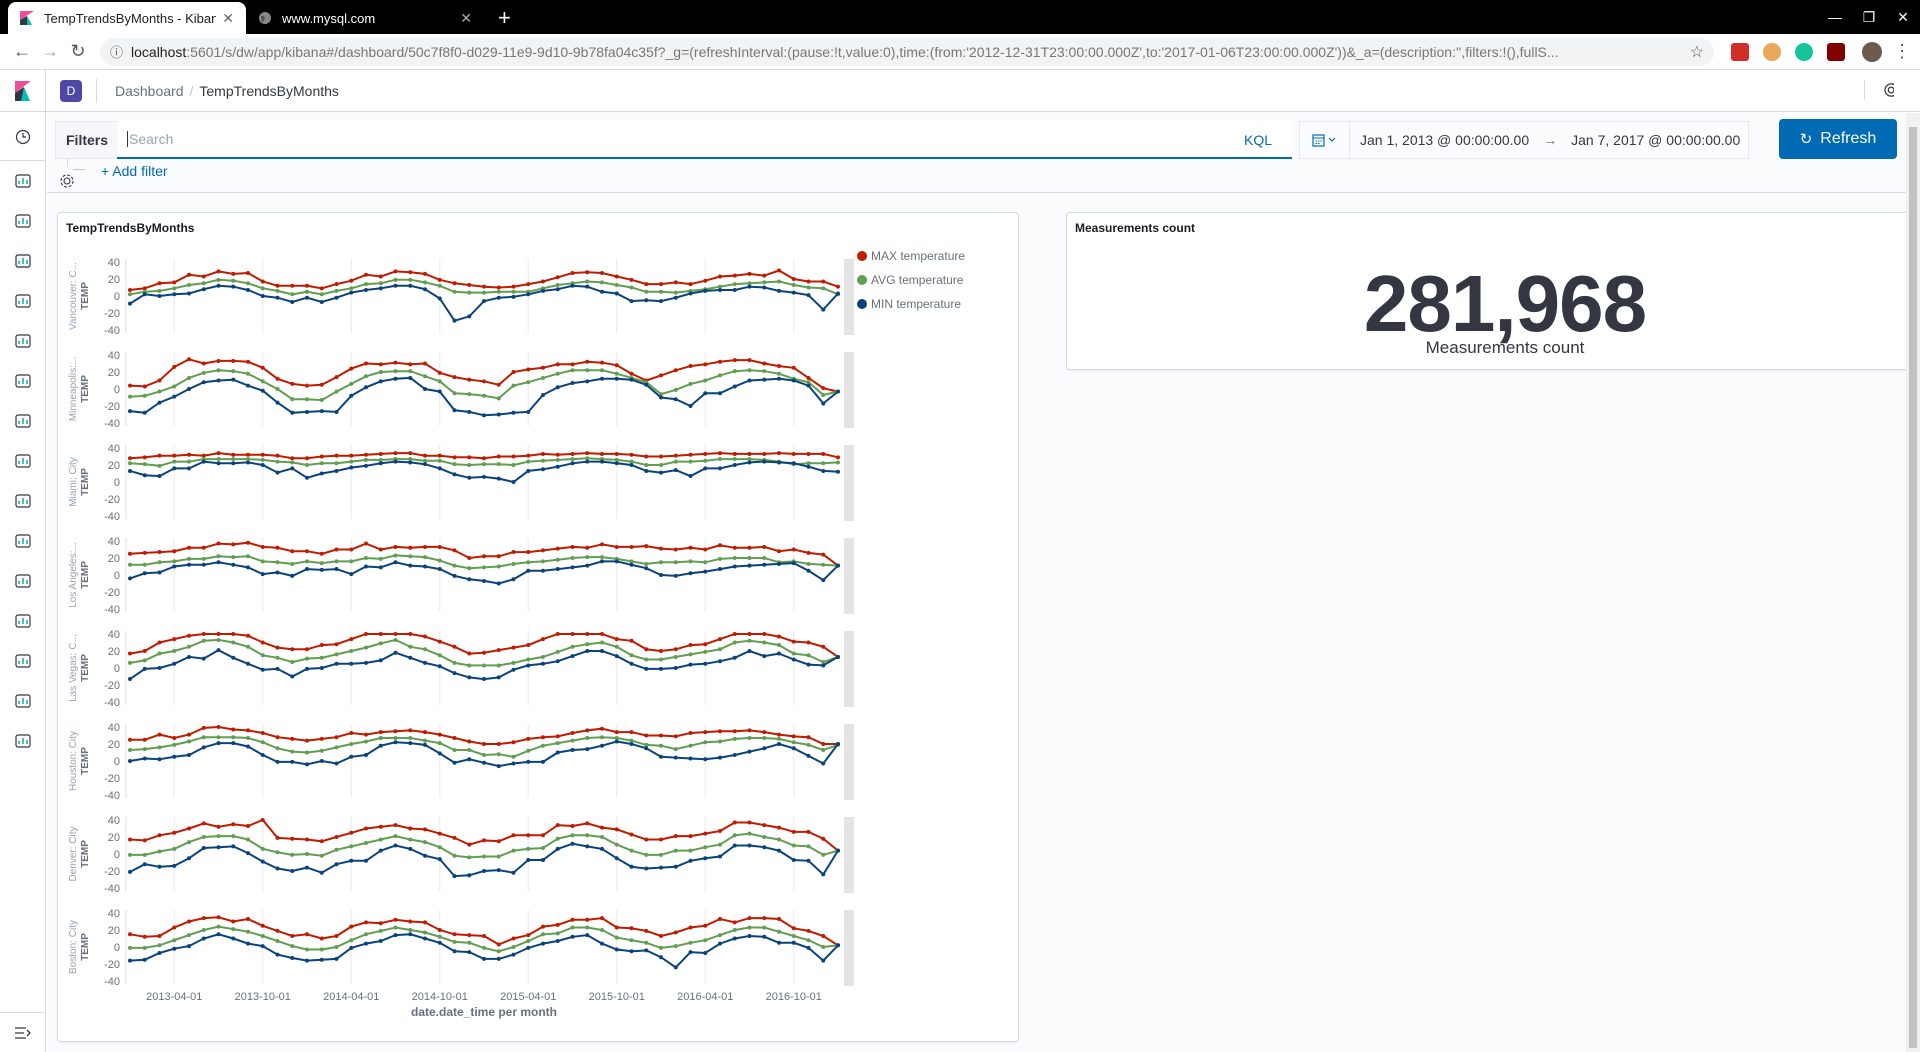  I want to click on restore-icon: ❐, so click(1869, 17).